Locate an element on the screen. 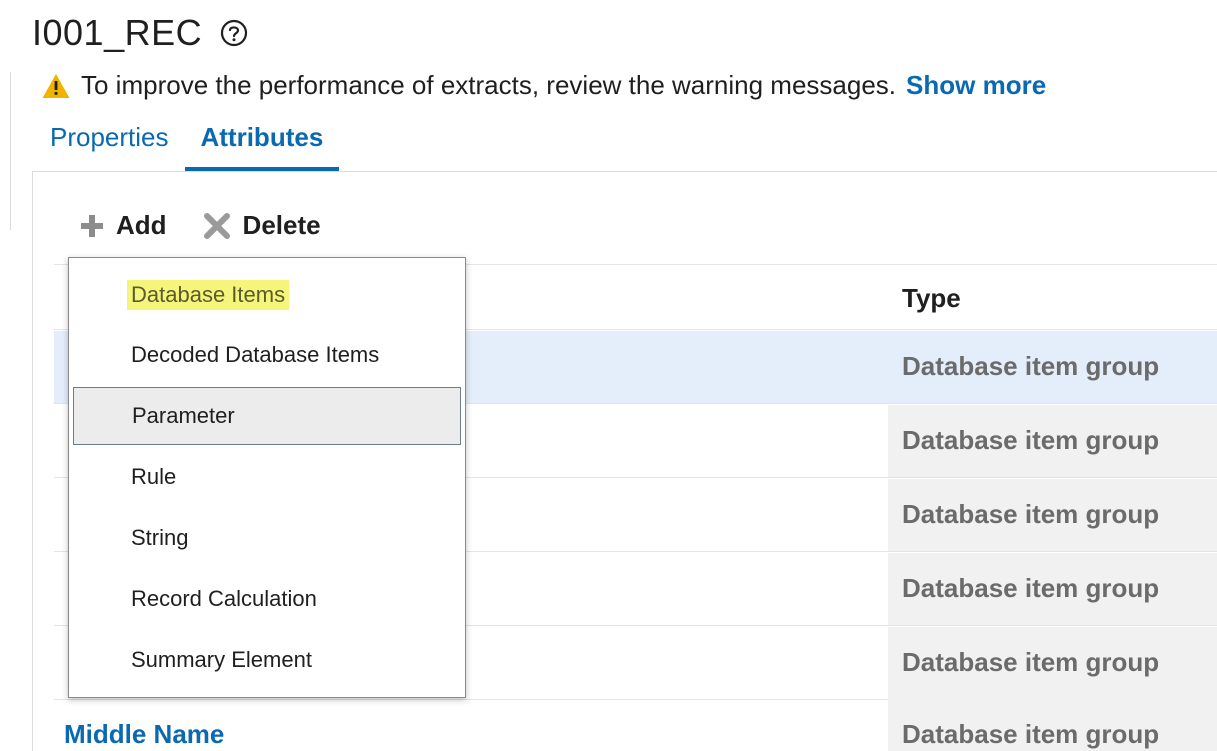 The height and width of the screenshot is (751, 1217). menu-item-label: Parameter is located at coordinates (183, 415).